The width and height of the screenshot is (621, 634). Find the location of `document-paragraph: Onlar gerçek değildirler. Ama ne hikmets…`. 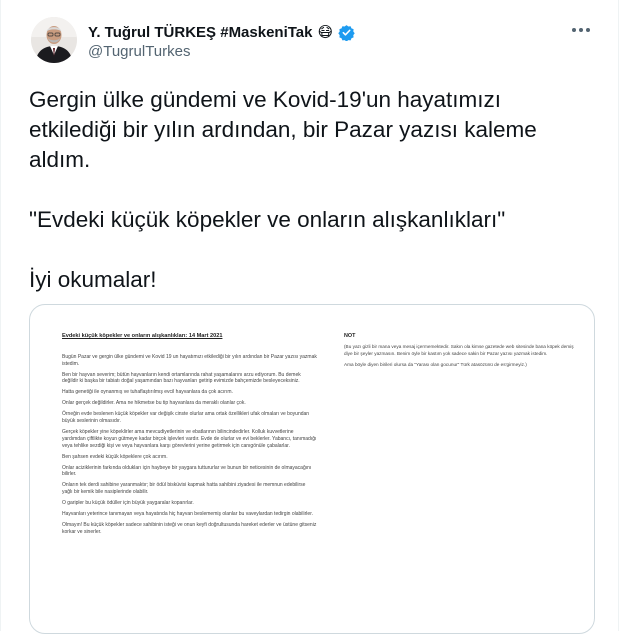

document-paragraph: Onlar gerçek değildirler. Ama ne hikmets… is located at coordinates (154, 403).